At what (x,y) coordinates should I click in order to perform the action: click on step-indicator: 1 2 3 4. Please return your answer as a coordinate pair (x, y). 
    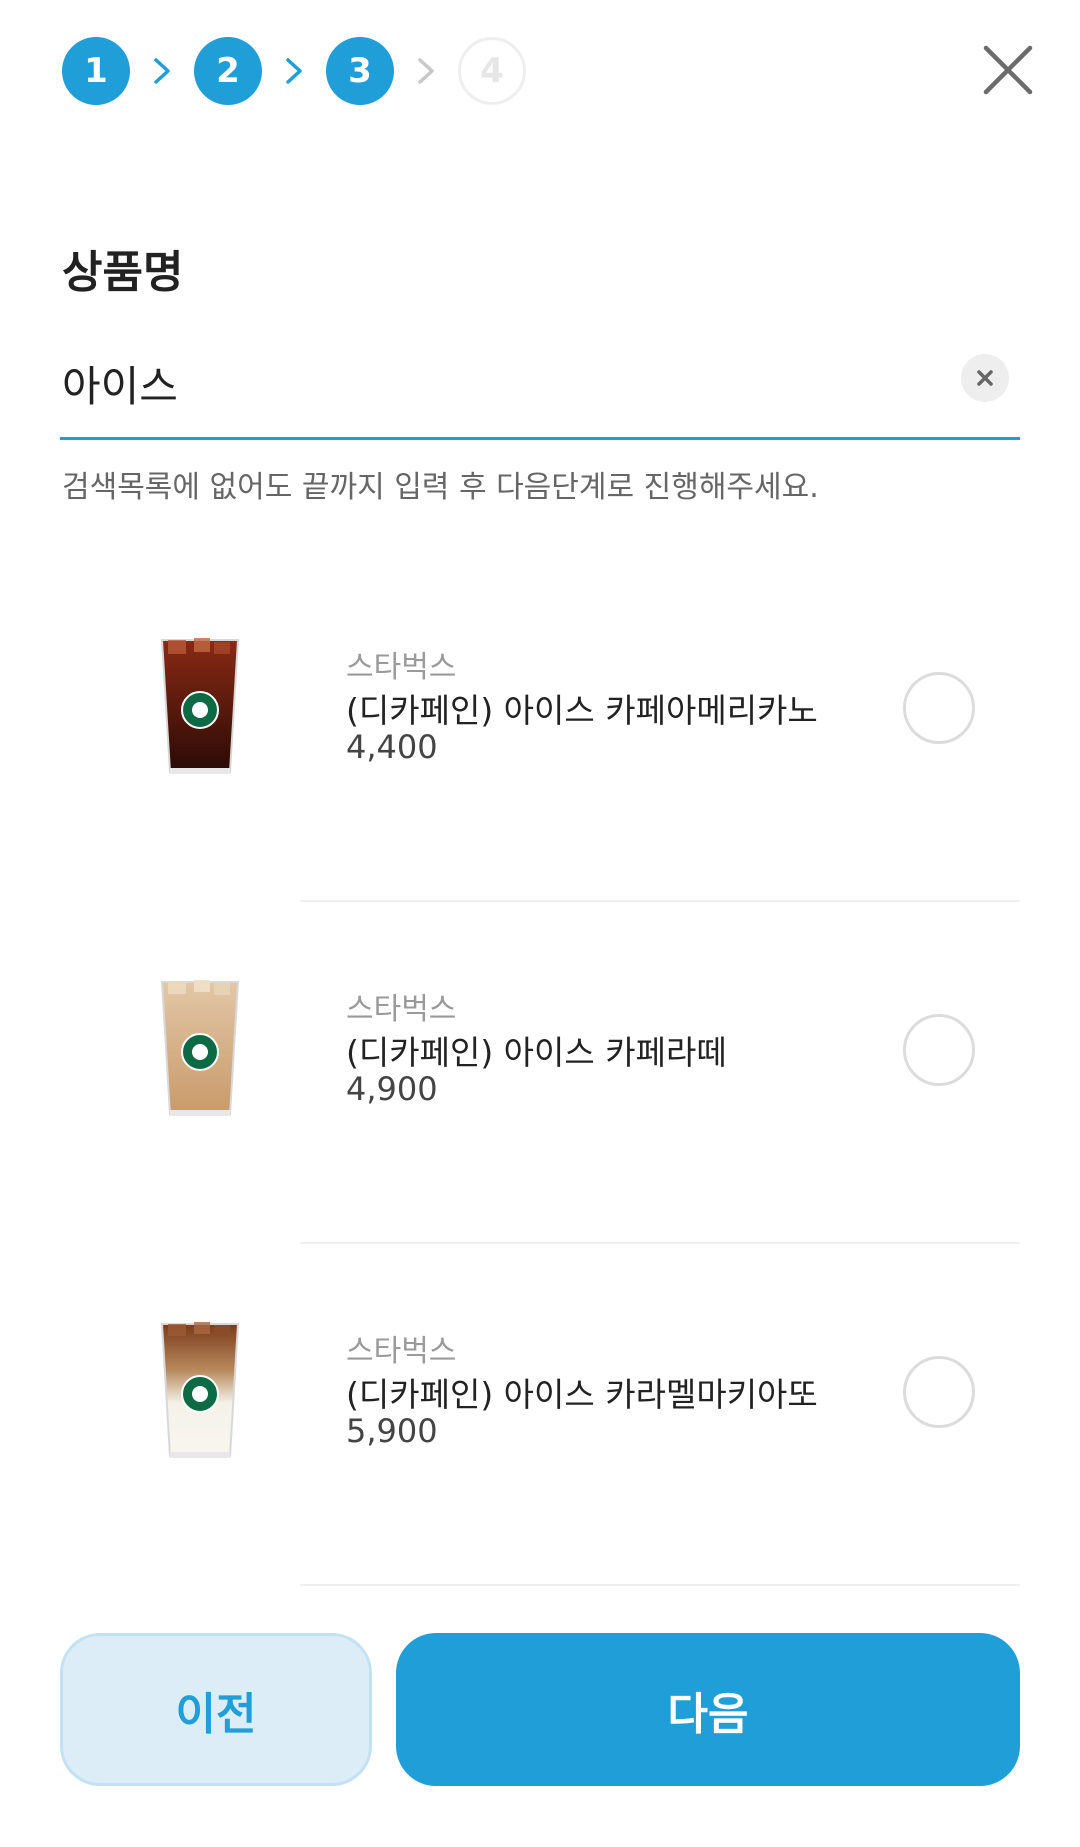
    Looking at the image, I should click on (294, 71).